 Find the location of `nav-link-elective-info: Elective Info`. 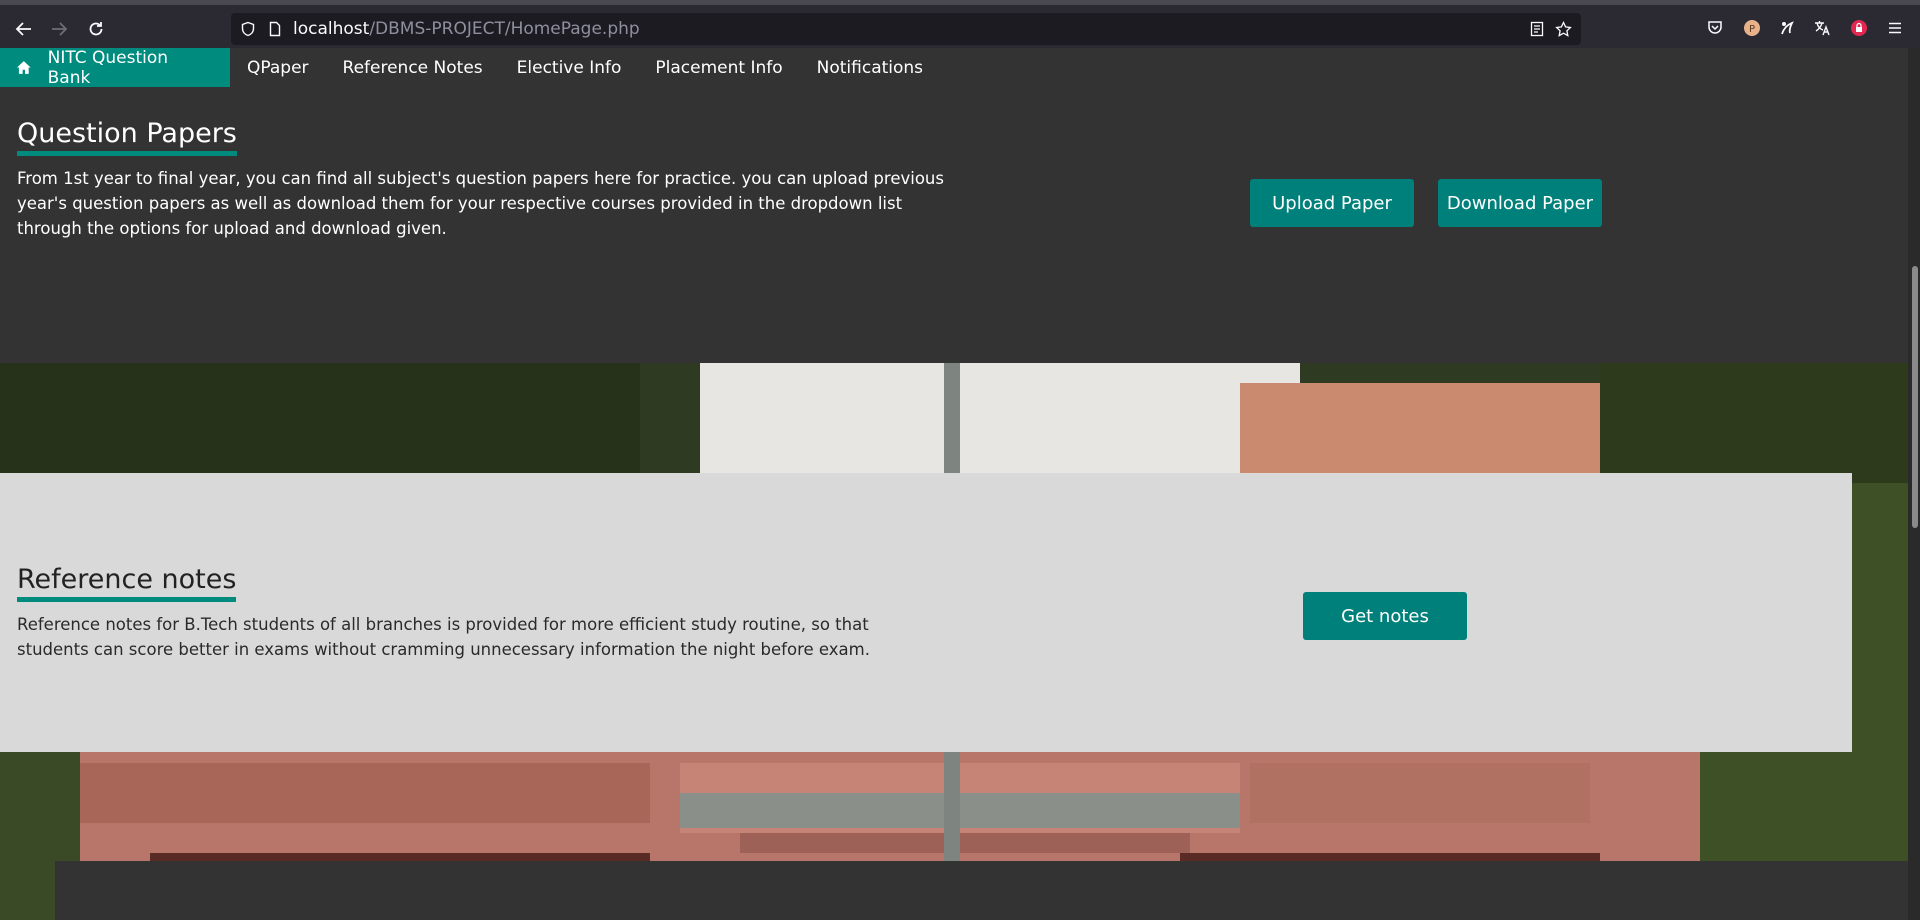

nav-link-elective-info: Elective Info is located at coordinates (569, 67).